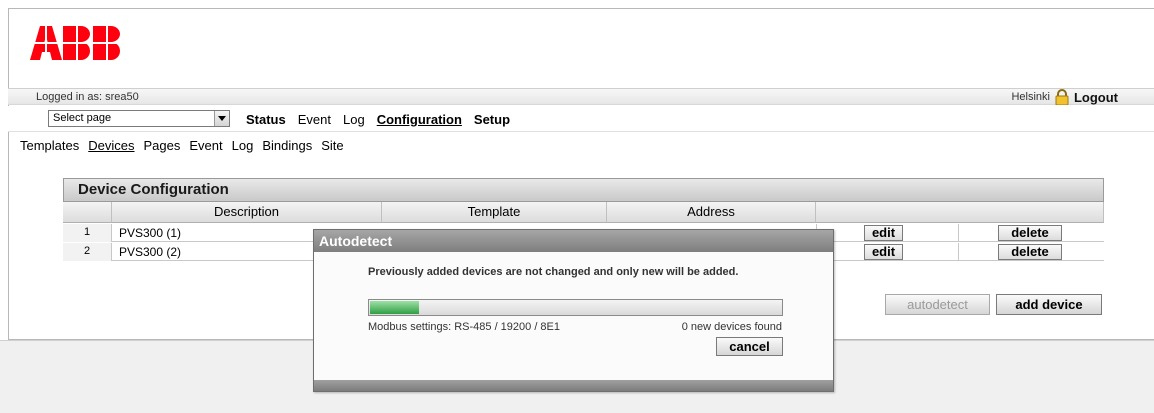 This screenshot has height=413, width=1154. What do you see at coordinates (150, 252) in the screenshot?
I see `row-description: PVS300 (2)` at bounding box center [150, 252].